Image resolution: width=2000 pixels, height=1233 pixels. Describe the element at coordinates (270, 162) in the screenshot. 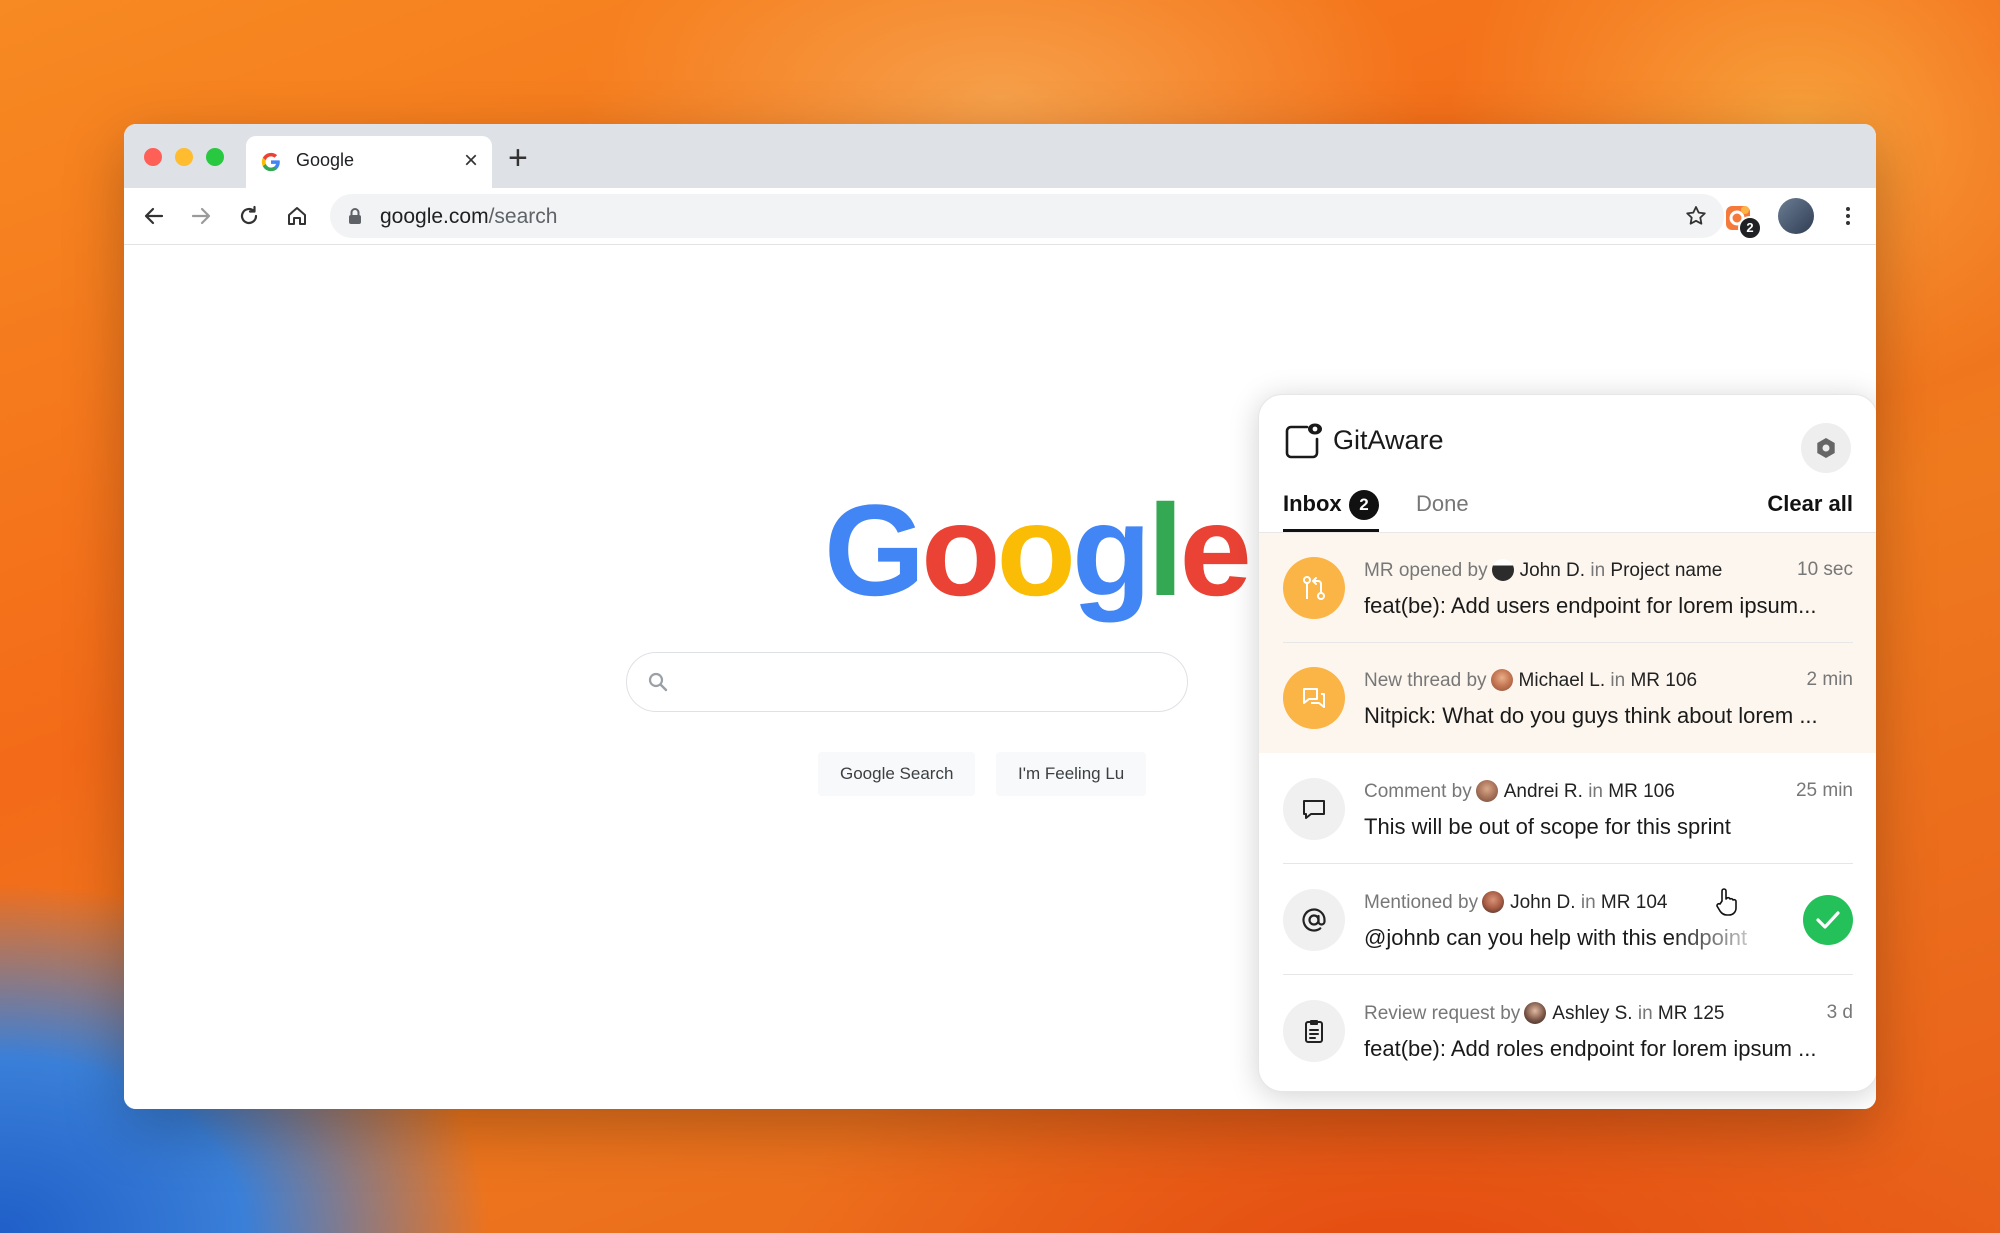

I see `google-favicon-icon` at that location.